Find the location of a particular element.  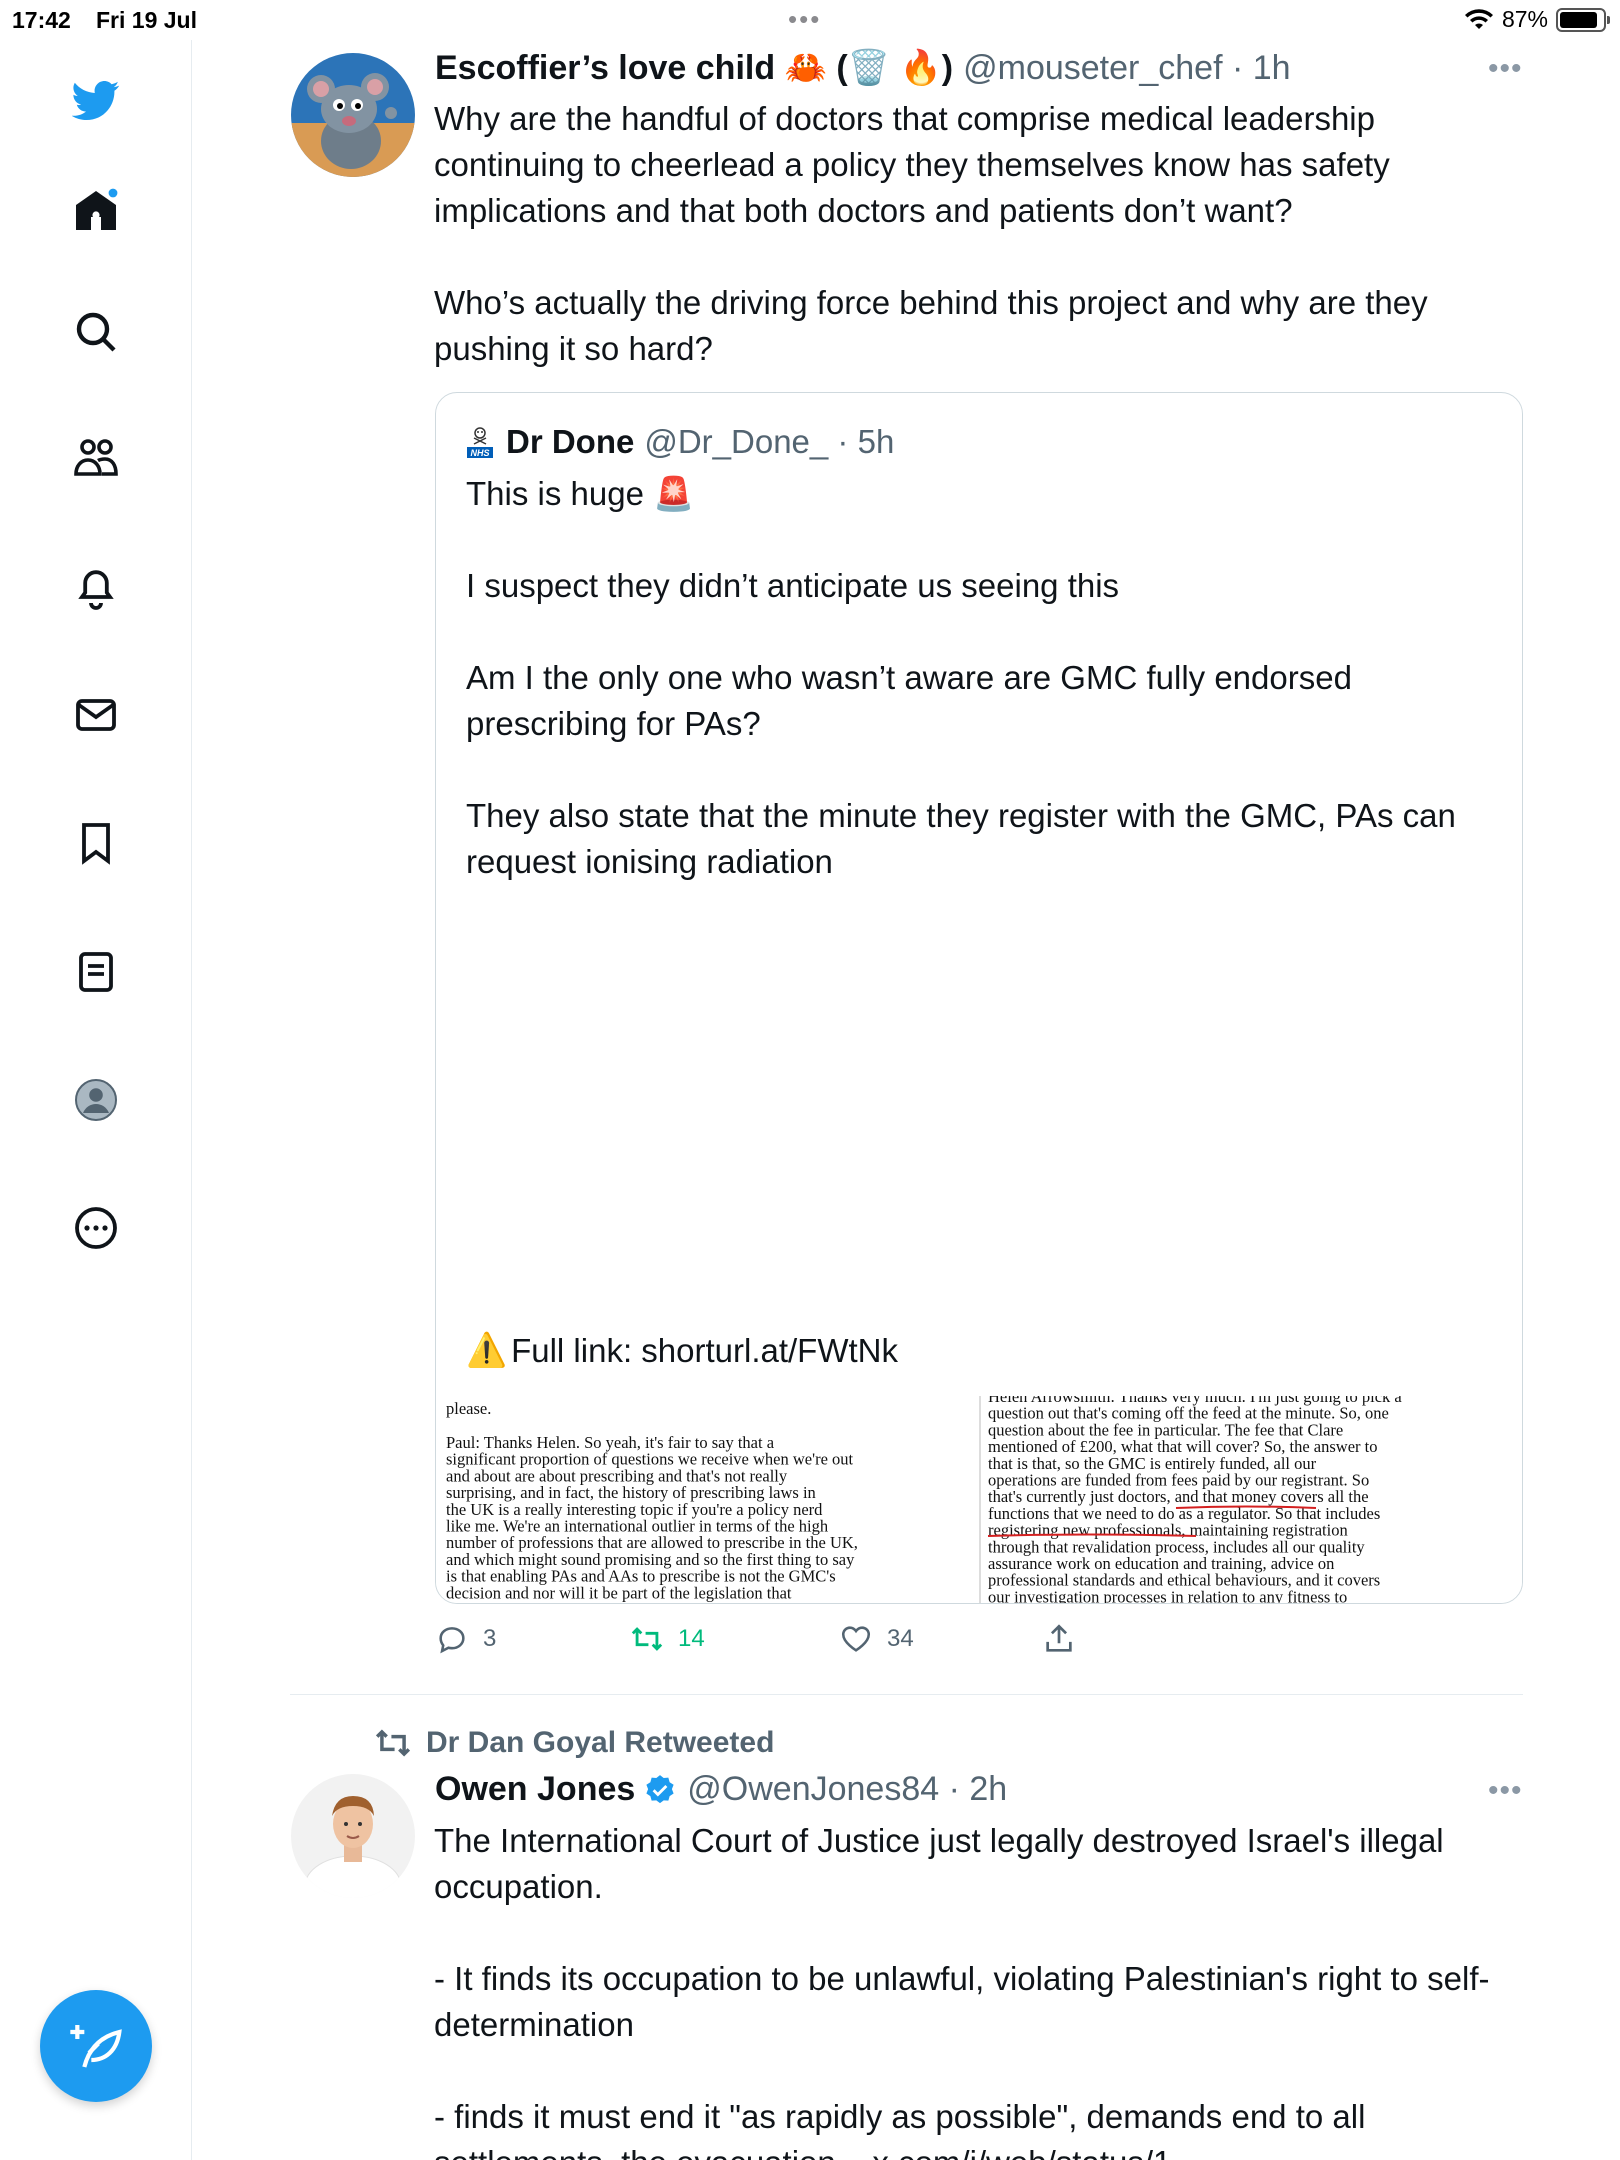

tweet1-author-handle: @mouseter_chef · 1h is located at coordinates (1126, 68).